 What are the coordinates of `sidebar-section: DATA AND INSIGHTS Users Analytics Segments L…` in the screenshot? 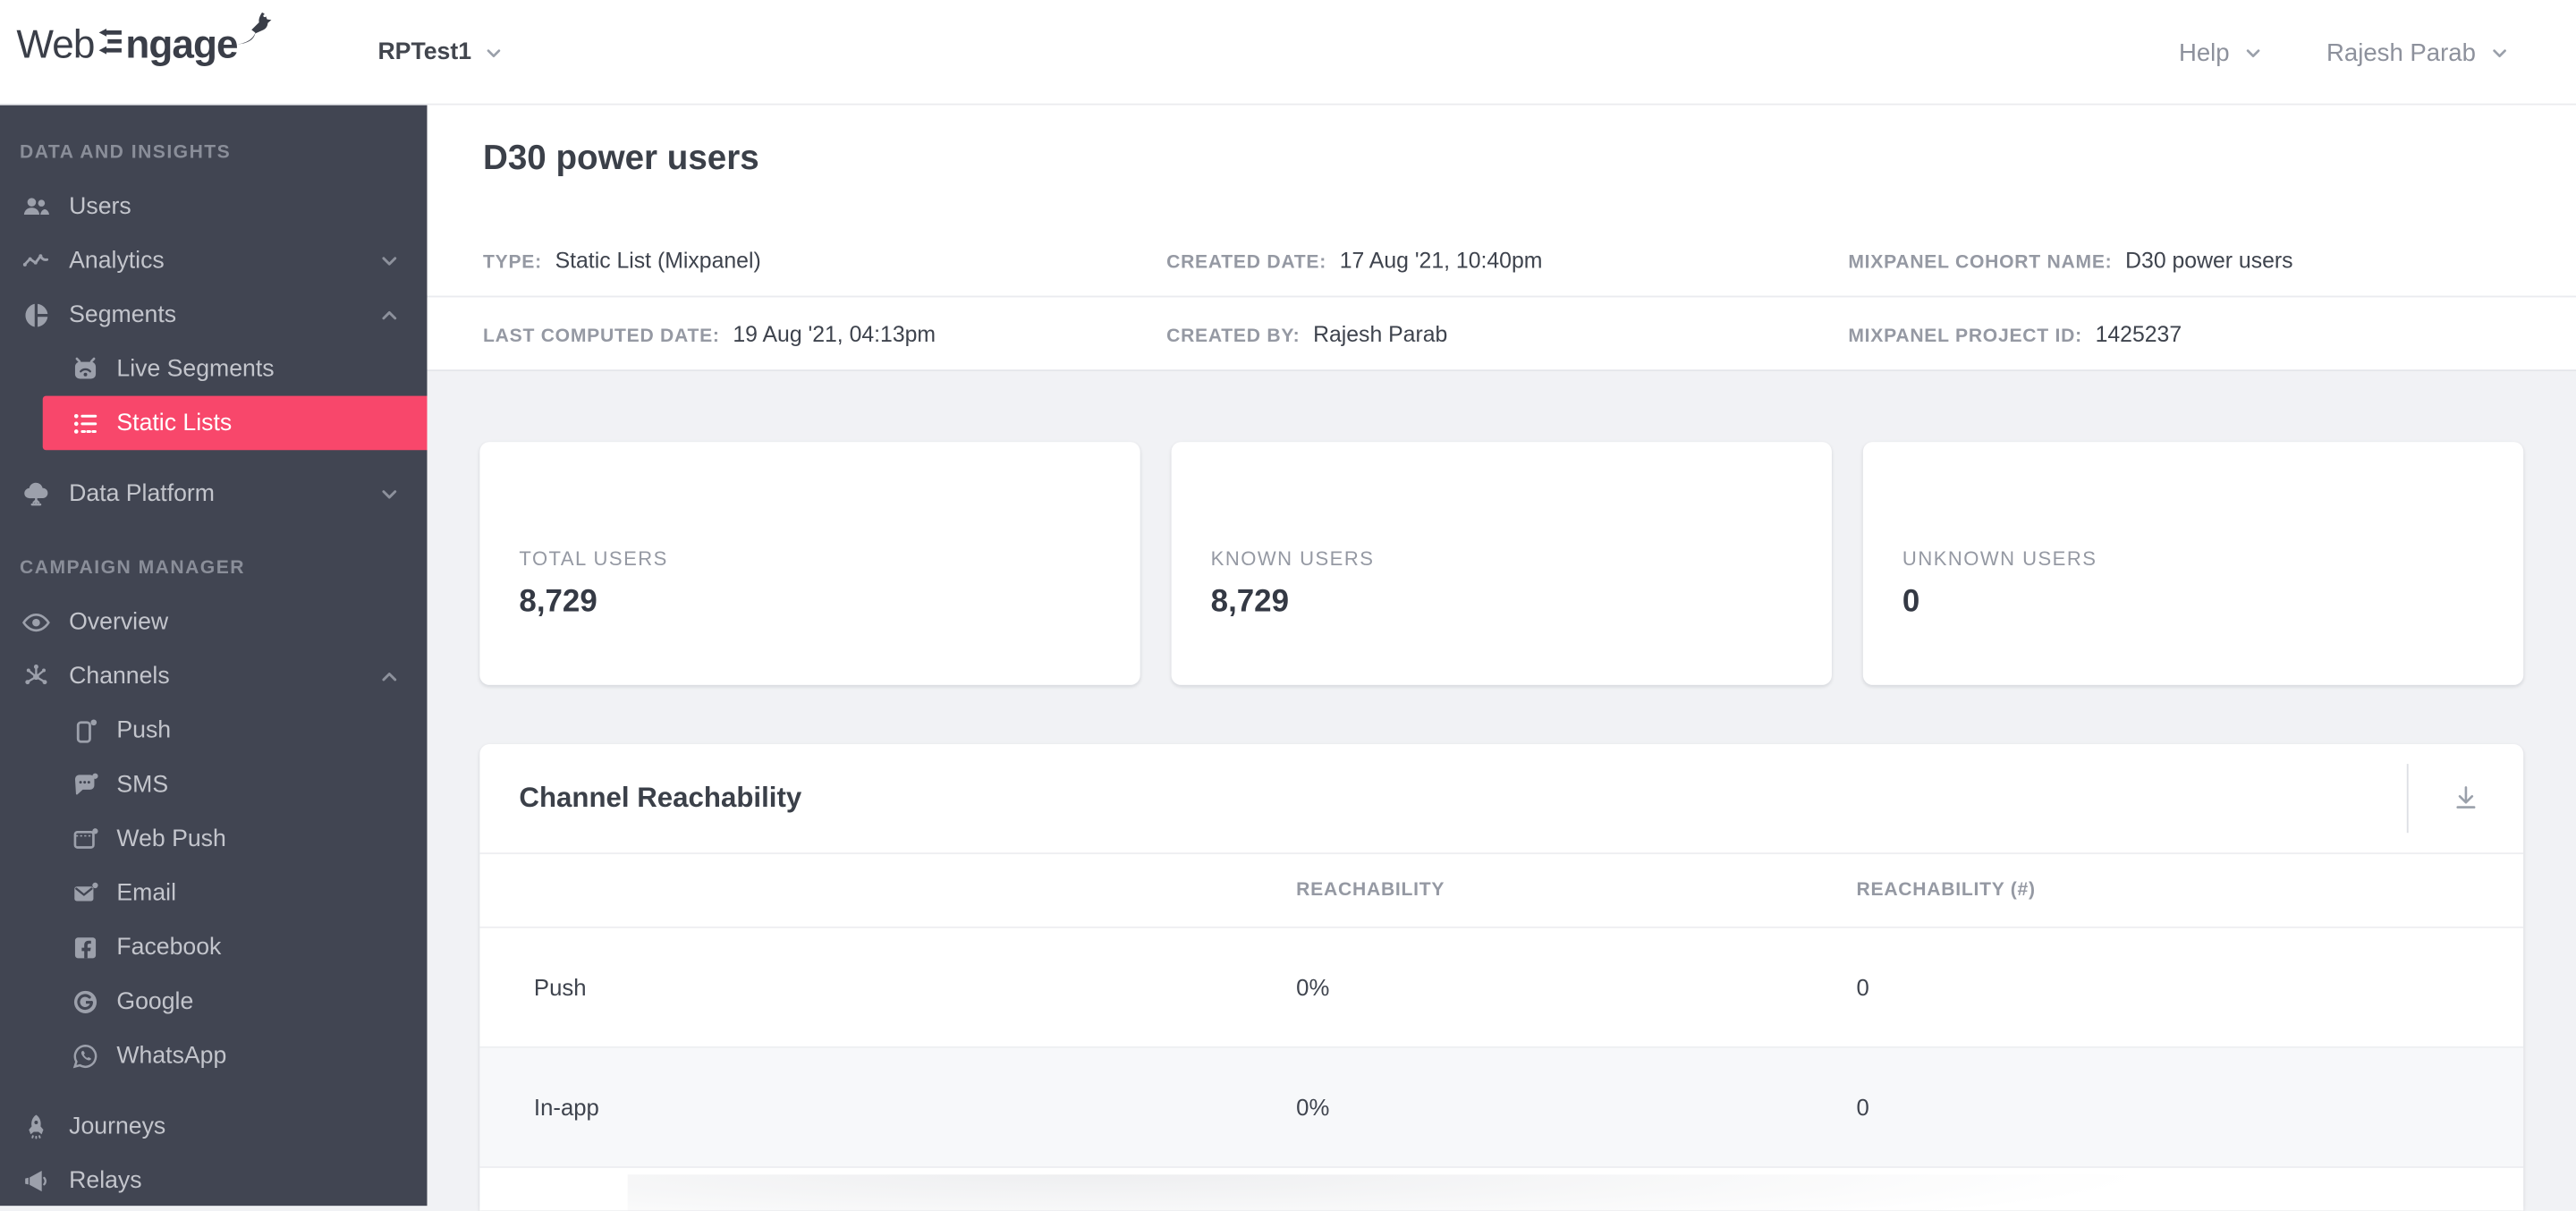 It's located at (214, 323).